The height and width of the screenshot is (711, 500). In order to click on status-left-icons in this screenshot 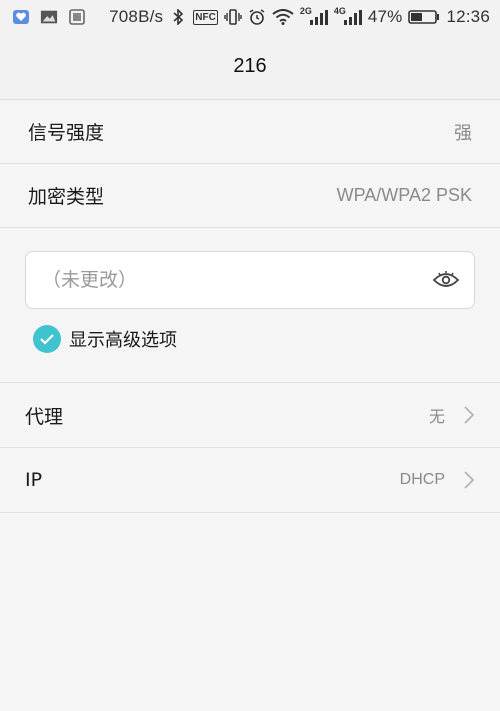, I will do `click(49, 17)`.